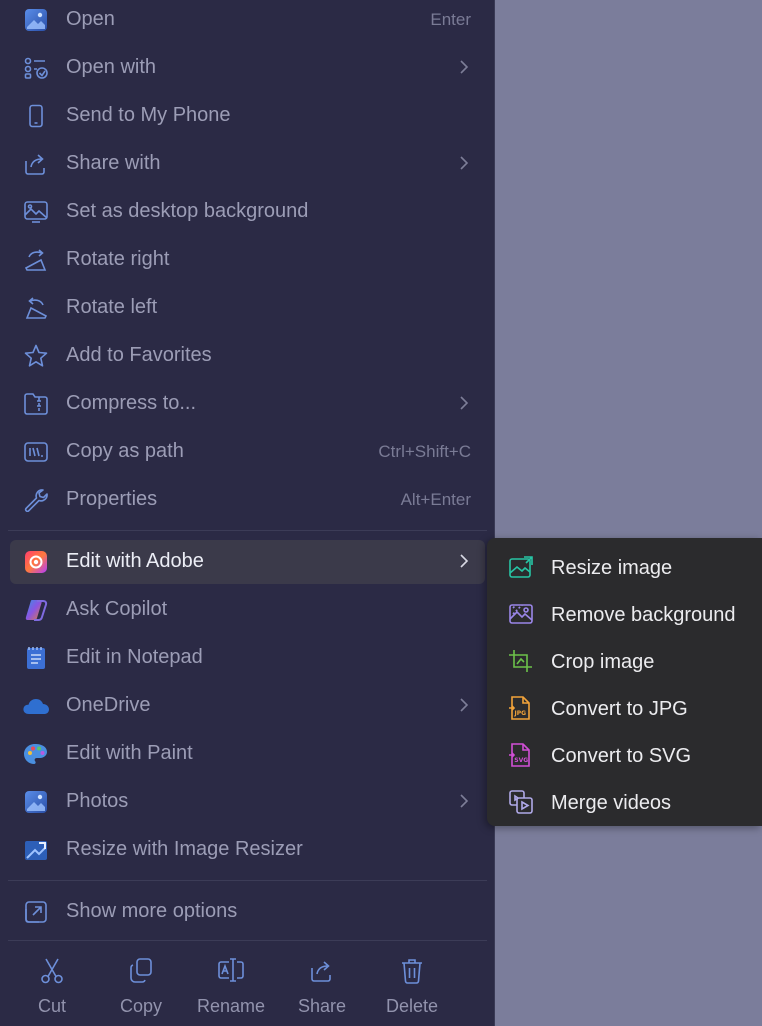 Image resolution: width=762 pixels, height=1026 pixels. What do you see at coordinates (322, 987) in the screenshot?
I see `share-button: Share` at bounding box center [322, 987].